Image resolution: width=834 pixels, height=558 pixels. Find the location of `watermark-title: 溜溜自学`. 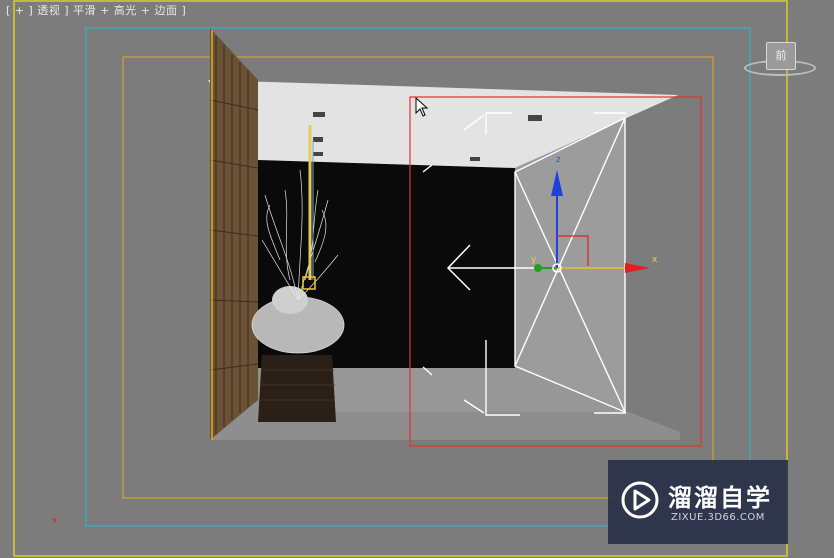

watermark-title: 溜溜自学 is located at coordinates (720, 498).